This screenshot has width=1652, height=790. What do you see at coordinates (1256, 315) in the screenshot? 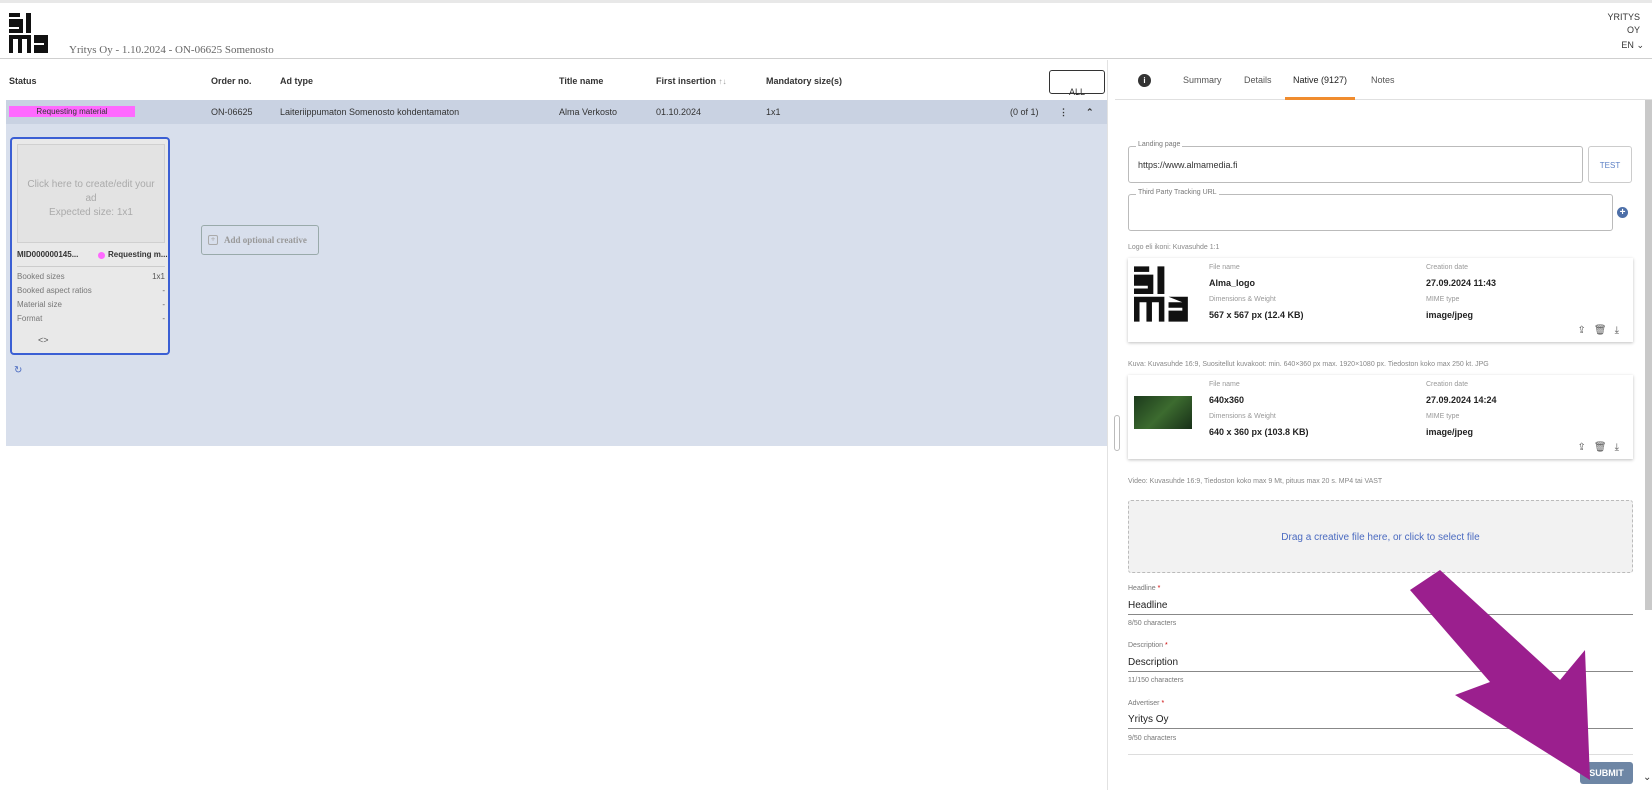
I see `dimensions: 567 x 567 px (12.4 KB)` at bounding box center [1256, 315].